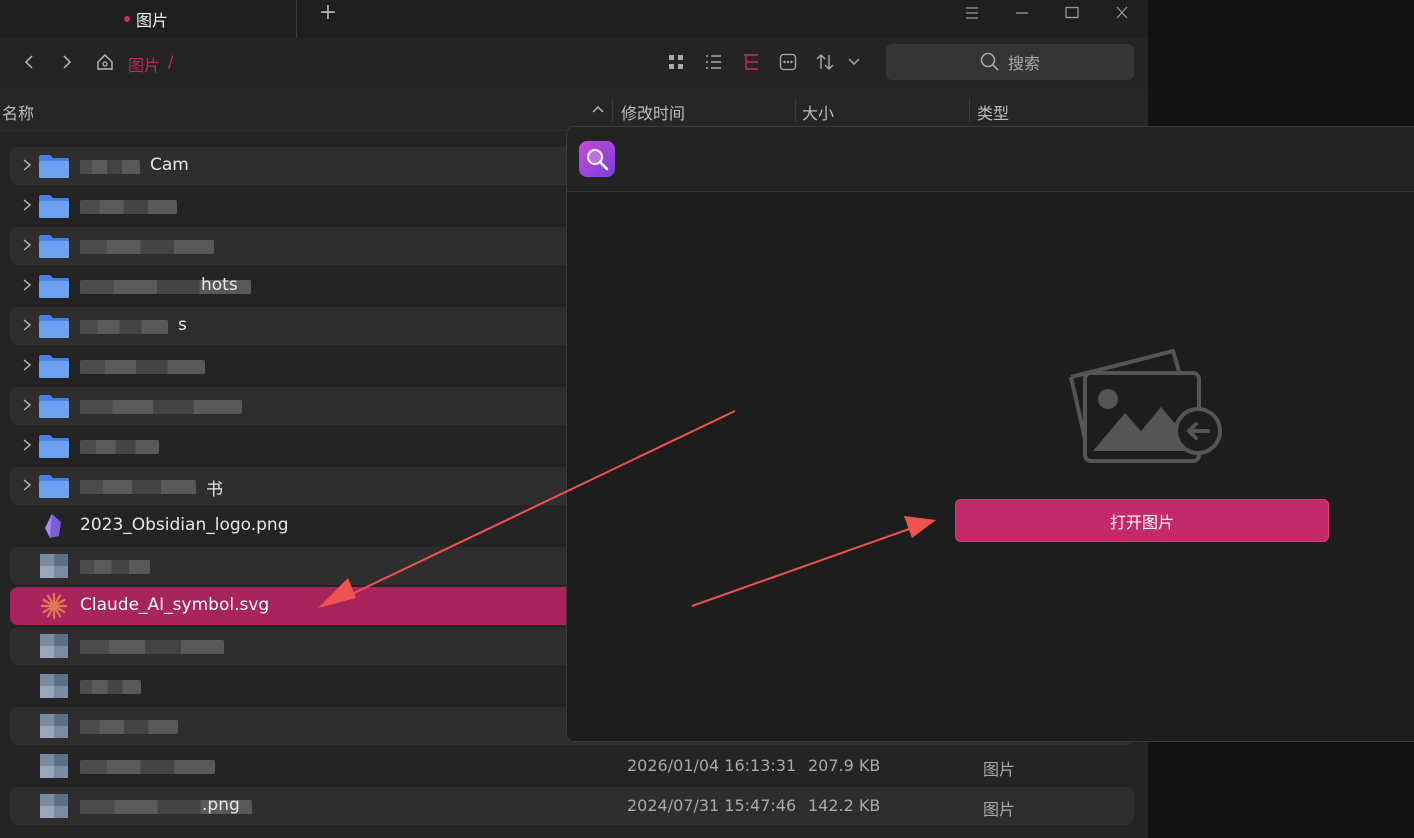  I want to click on close-button, so click(1122, 13).